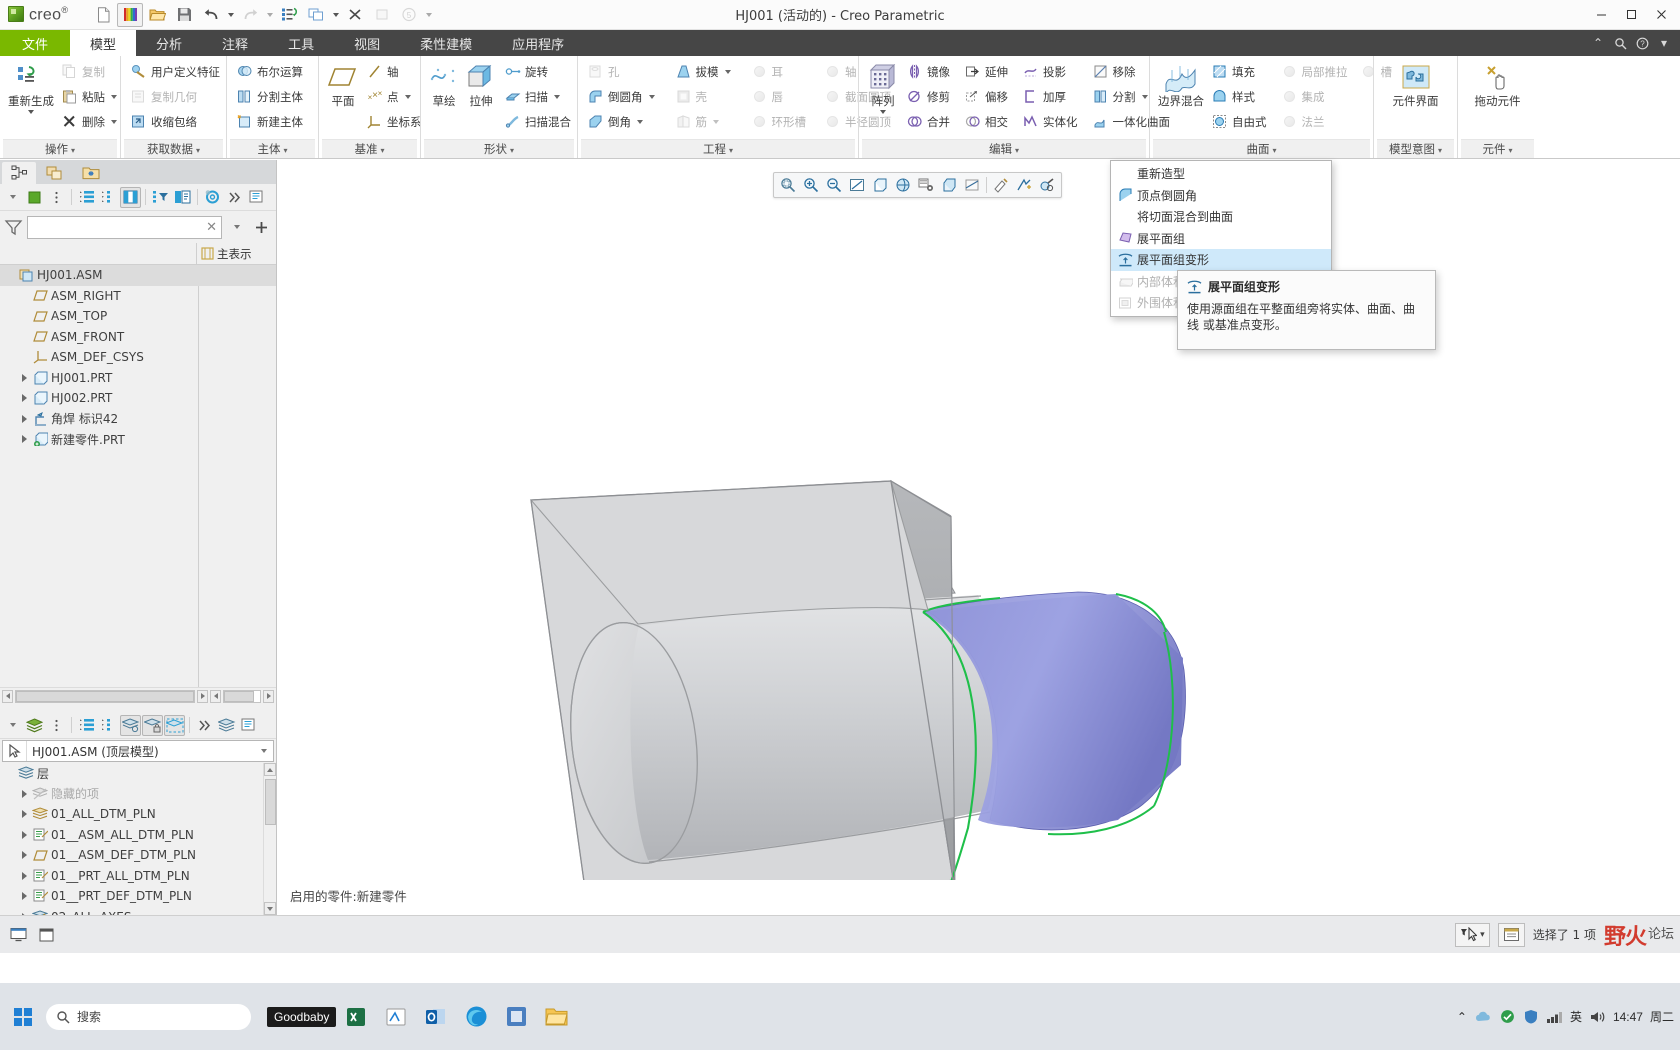 The image size is (1680, 1050). Describe the element at coordinates (1181, 85) in the screenshot. I see `boundary-blend-big-button: 边界混合` at that location.